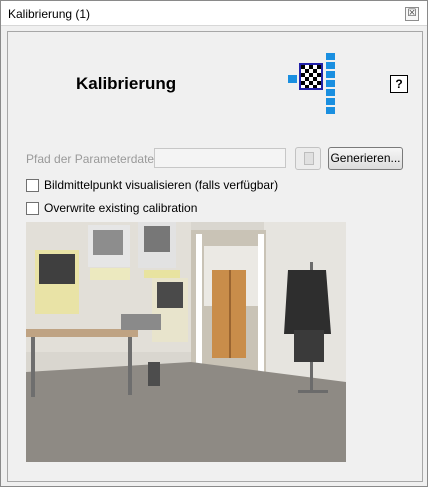  Describe the element at coordinates (121, 208) in the screenshot. I see `overwrite-calibration-label: Overwrite existing calibration` at that location.